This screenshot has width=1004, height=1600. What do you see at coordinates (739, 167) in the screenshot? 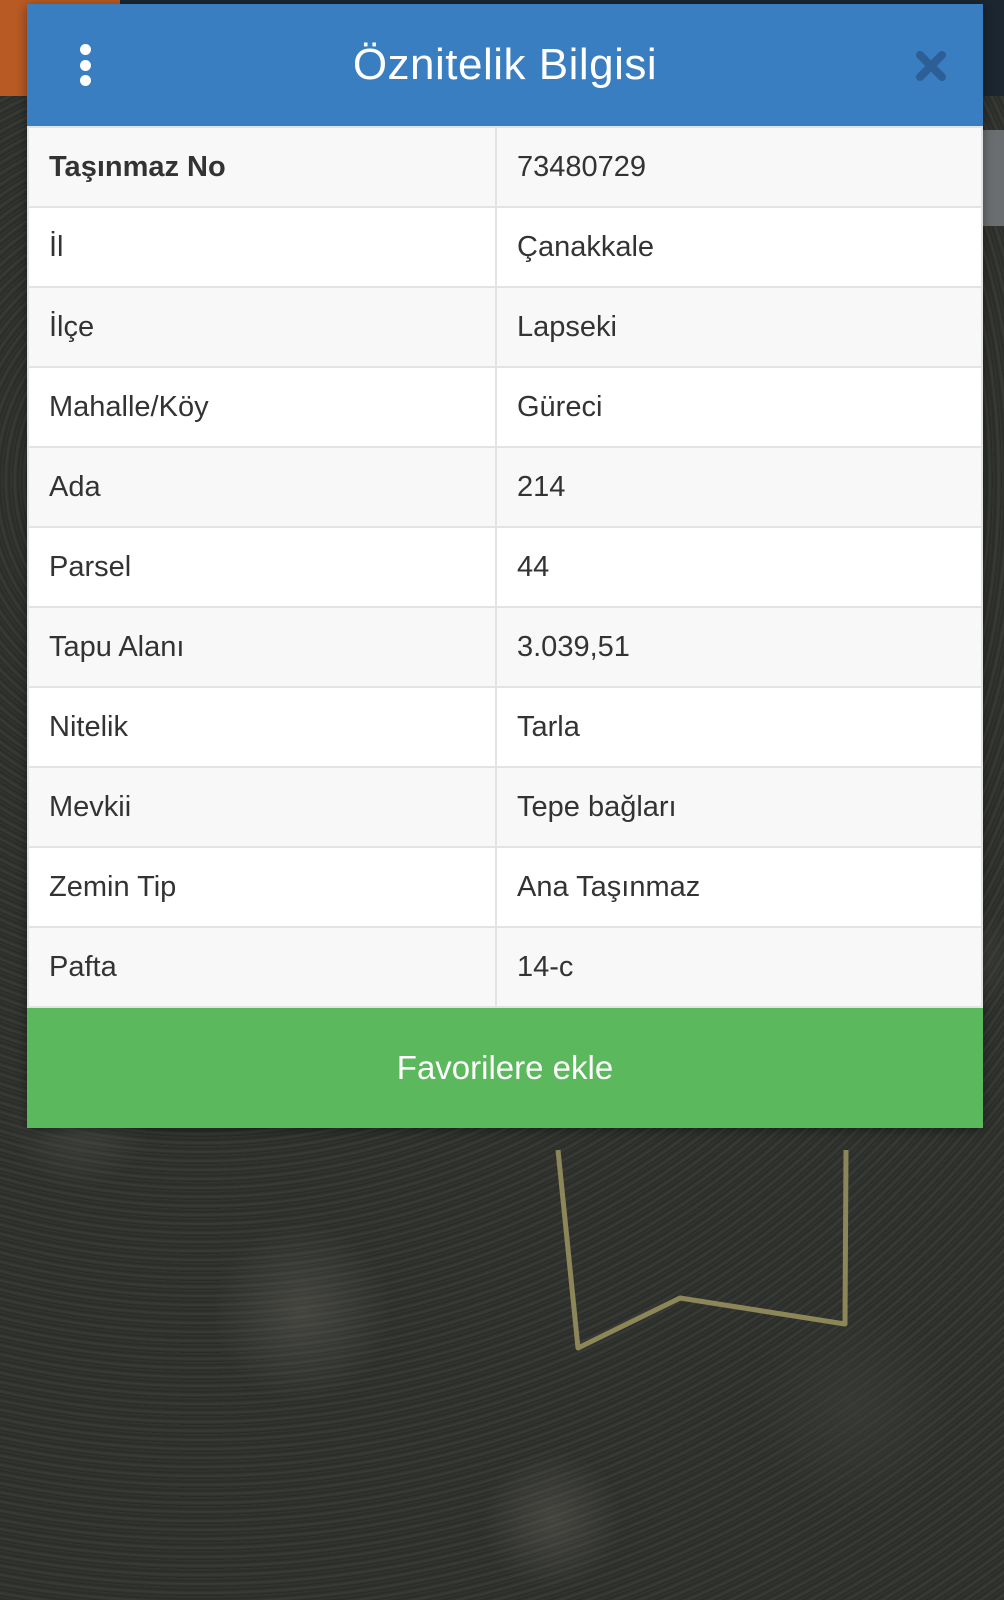
I see `attribute-value: 73480729` at bounding box center [739, 167].